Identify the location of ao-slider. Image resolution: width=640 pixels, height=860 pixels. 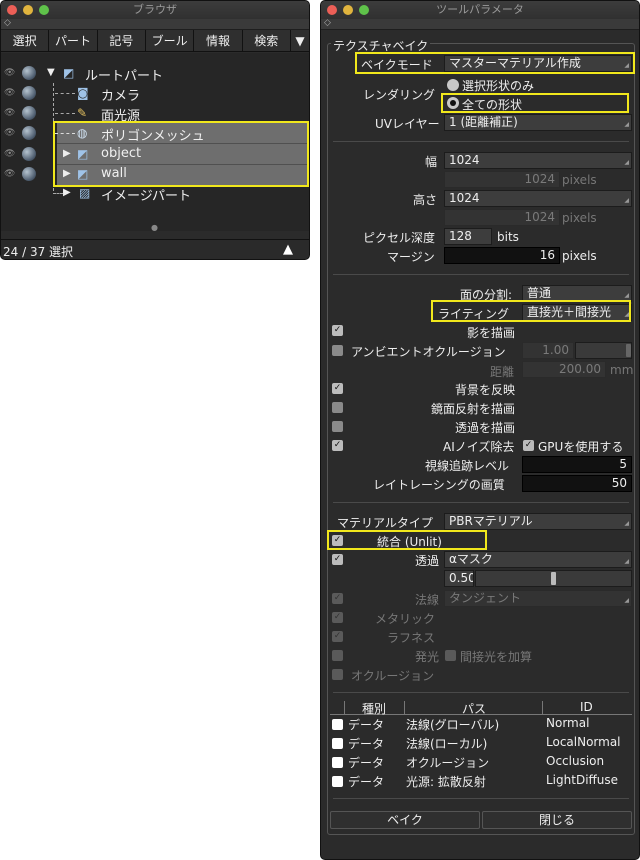
(603, 350).